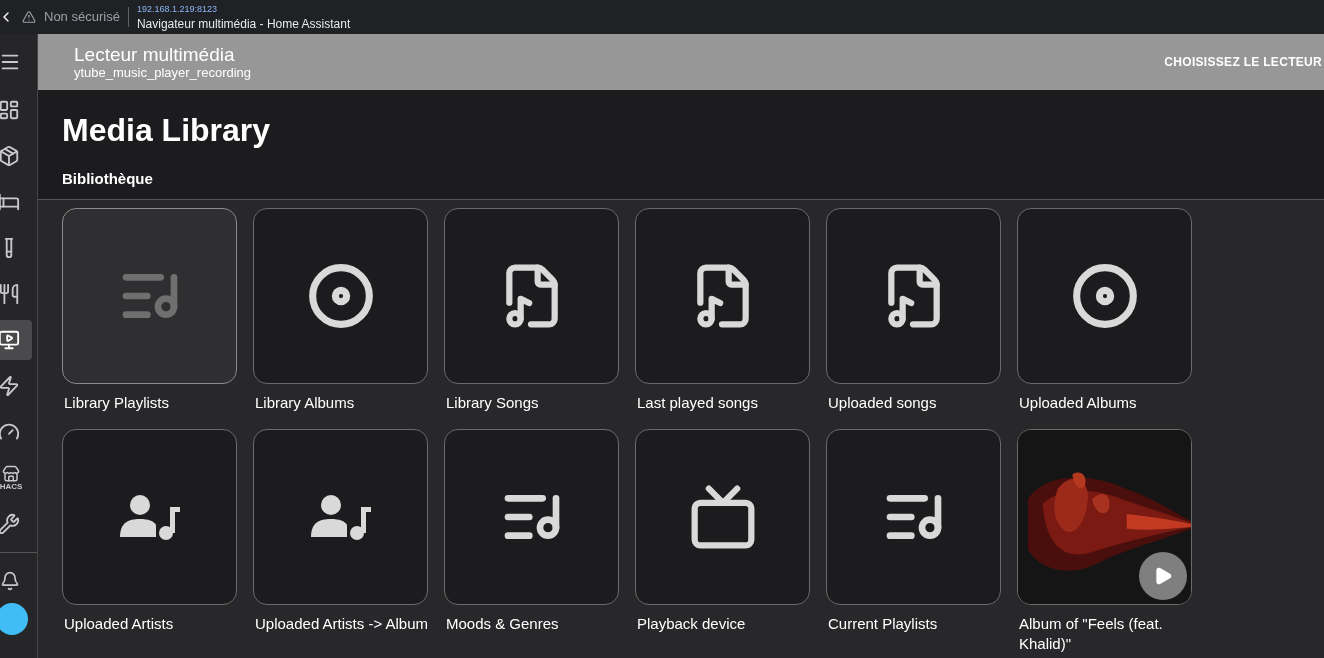 The width and height of the screenshot is (1324, 658). I want to click on dashboard-icon, so click(10, 110).